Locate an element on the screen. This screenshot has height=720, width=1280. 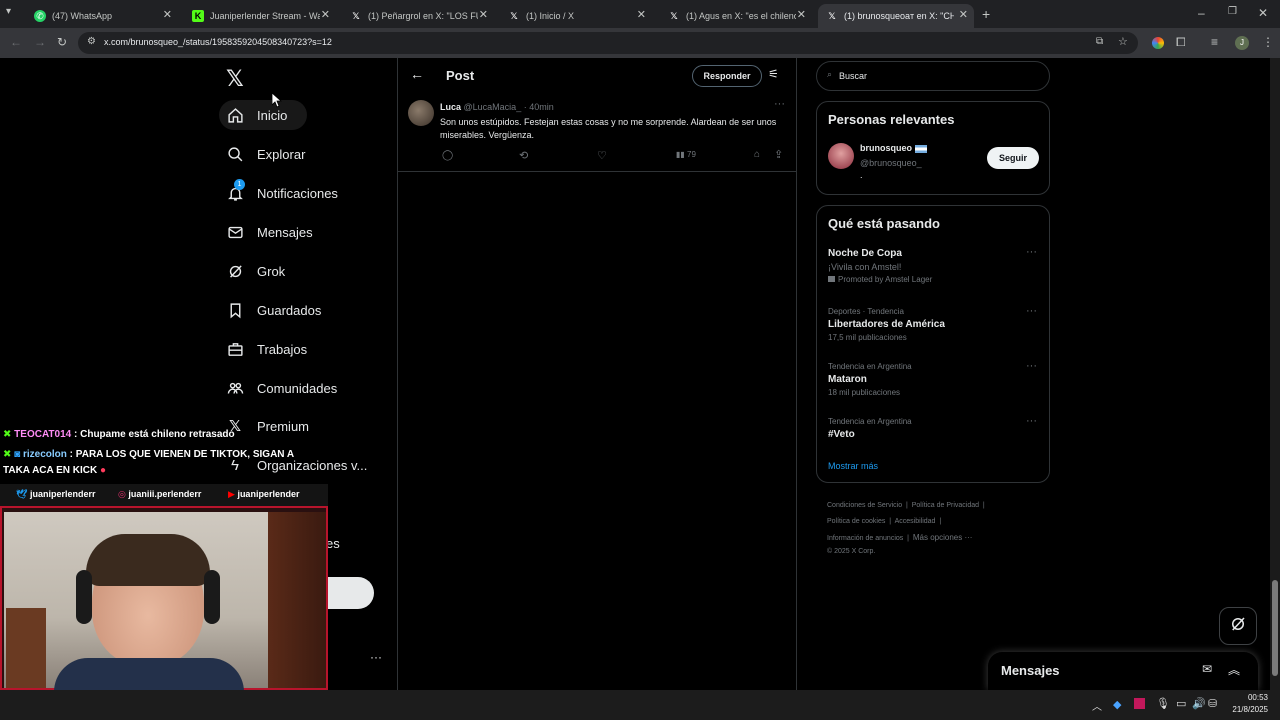
tray-app-icon: ◆ is located at coordinates (1117, 704).